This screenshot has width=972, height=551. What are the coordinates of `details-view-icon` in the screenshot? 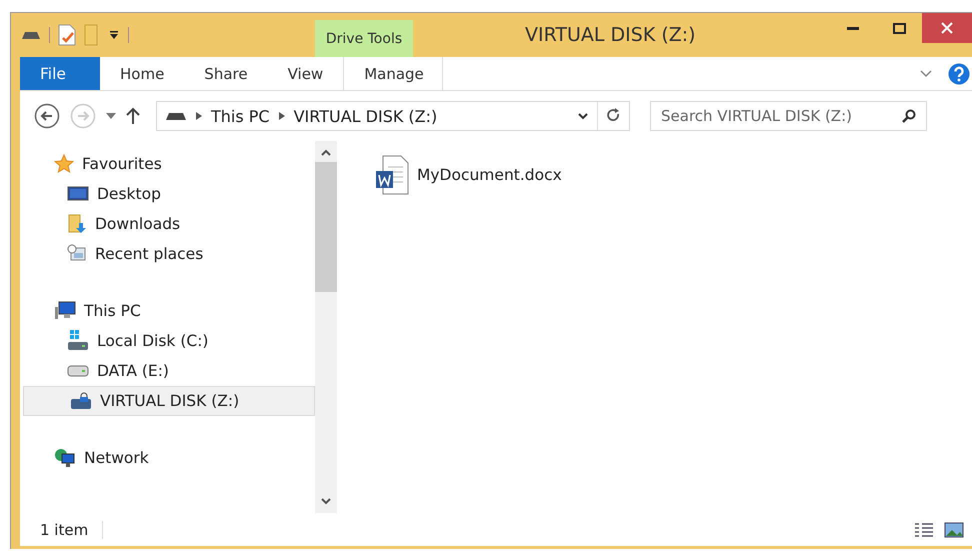 It's located at (924, 530).